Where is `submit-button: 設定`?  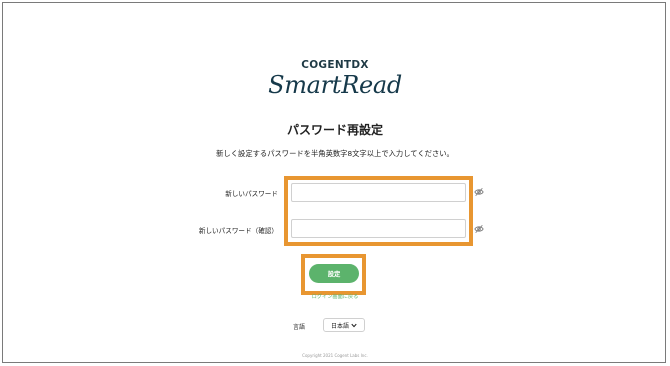 submit-button: 設定 is located at coordinates (334, 273).